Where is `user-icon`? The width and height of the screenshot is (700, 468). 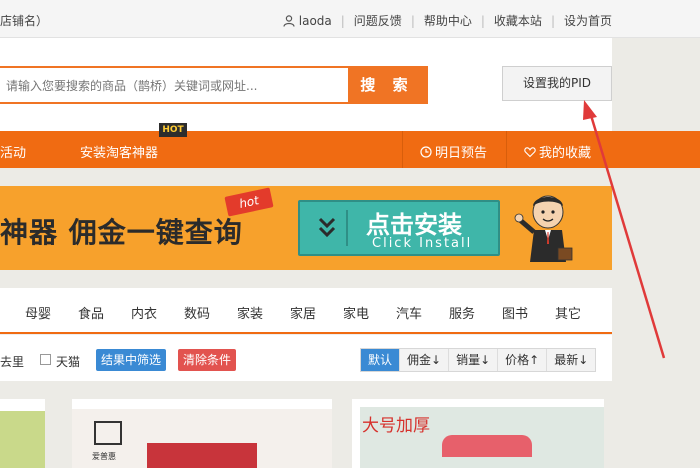 user-icon is located at coordinates (289, 20).